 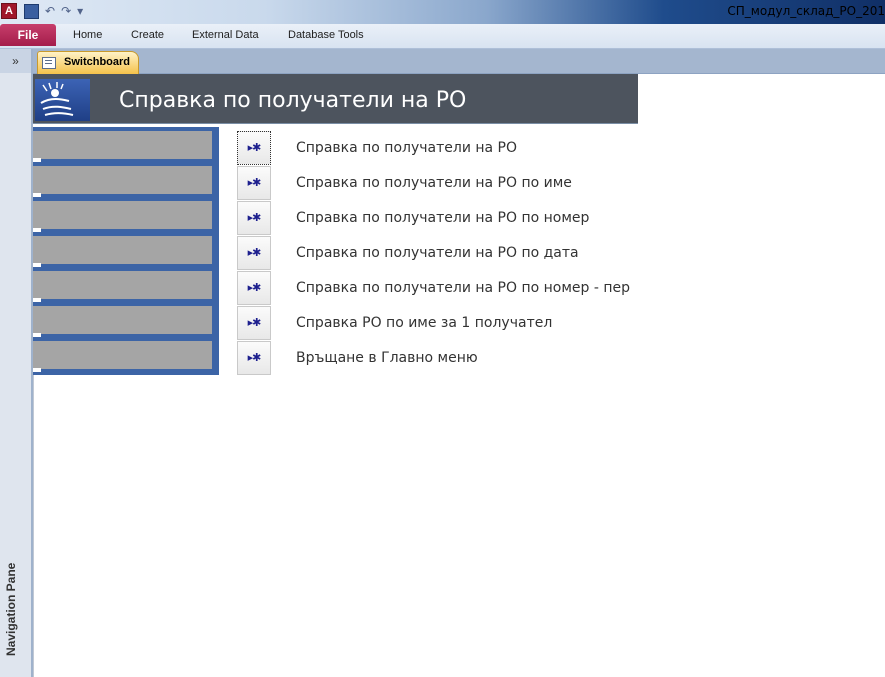 I want to click on switchboard-item-label: Справка по получатели на РО по дата, so click(x=463, y=253).